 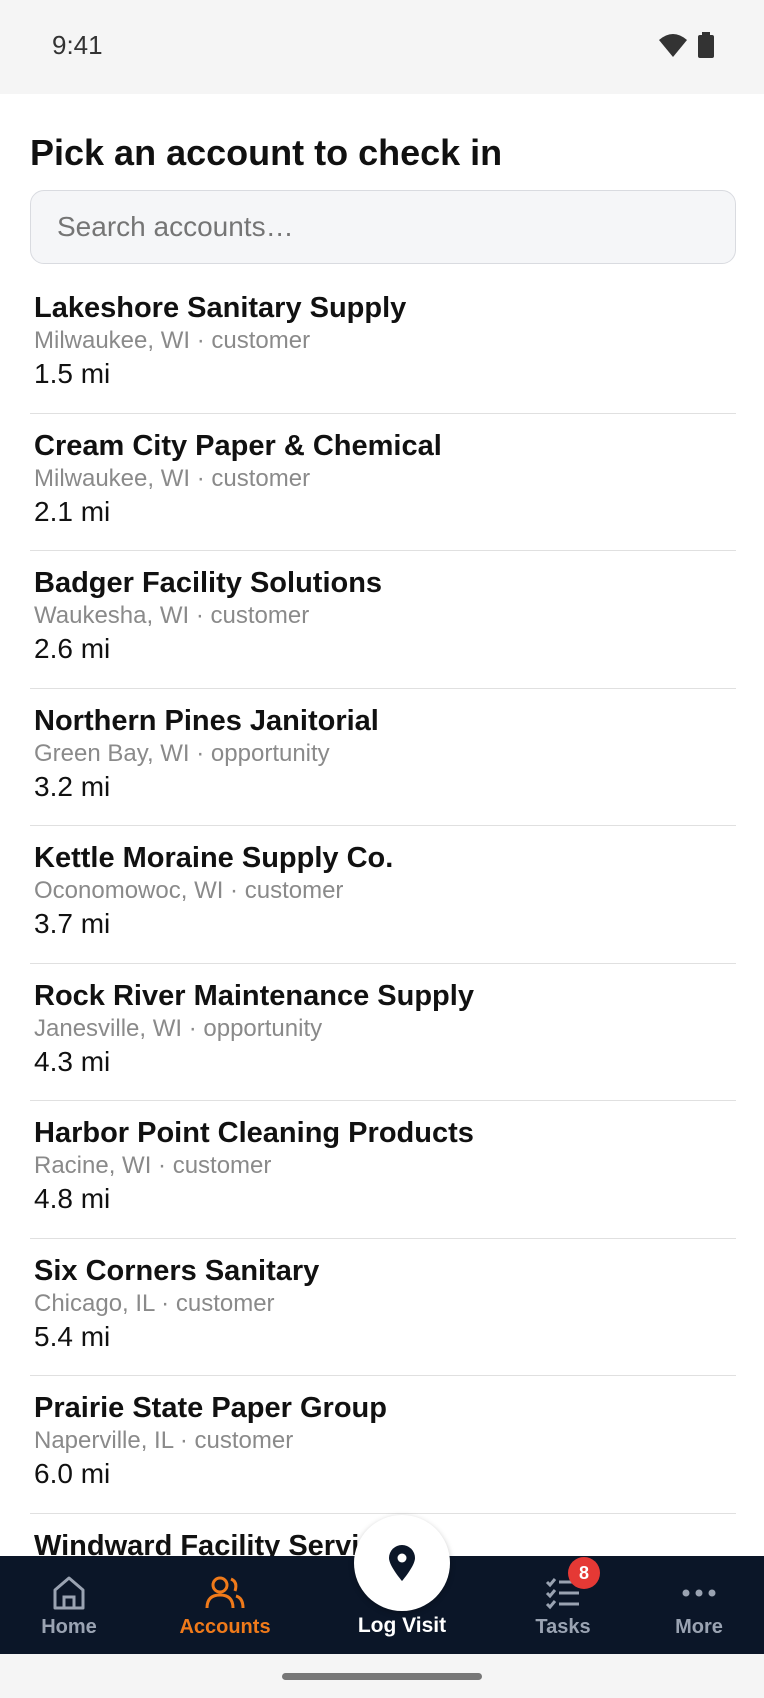 What do you see at coordinates (69, 1593) in the screenshot?
I see `home-icon` at bounding box center [69, 1593].